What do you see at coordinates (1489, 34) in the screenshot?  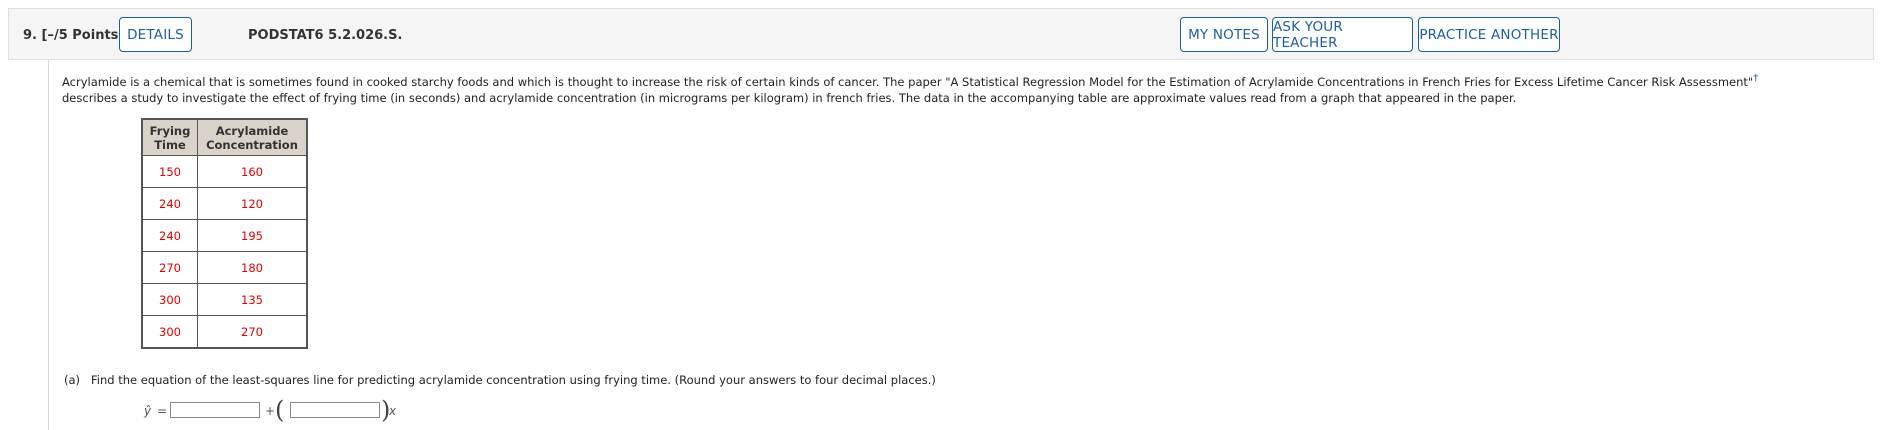 I see `practice-another-button: PRACTICE ANOTHER` at bounding box center [1489, 34].